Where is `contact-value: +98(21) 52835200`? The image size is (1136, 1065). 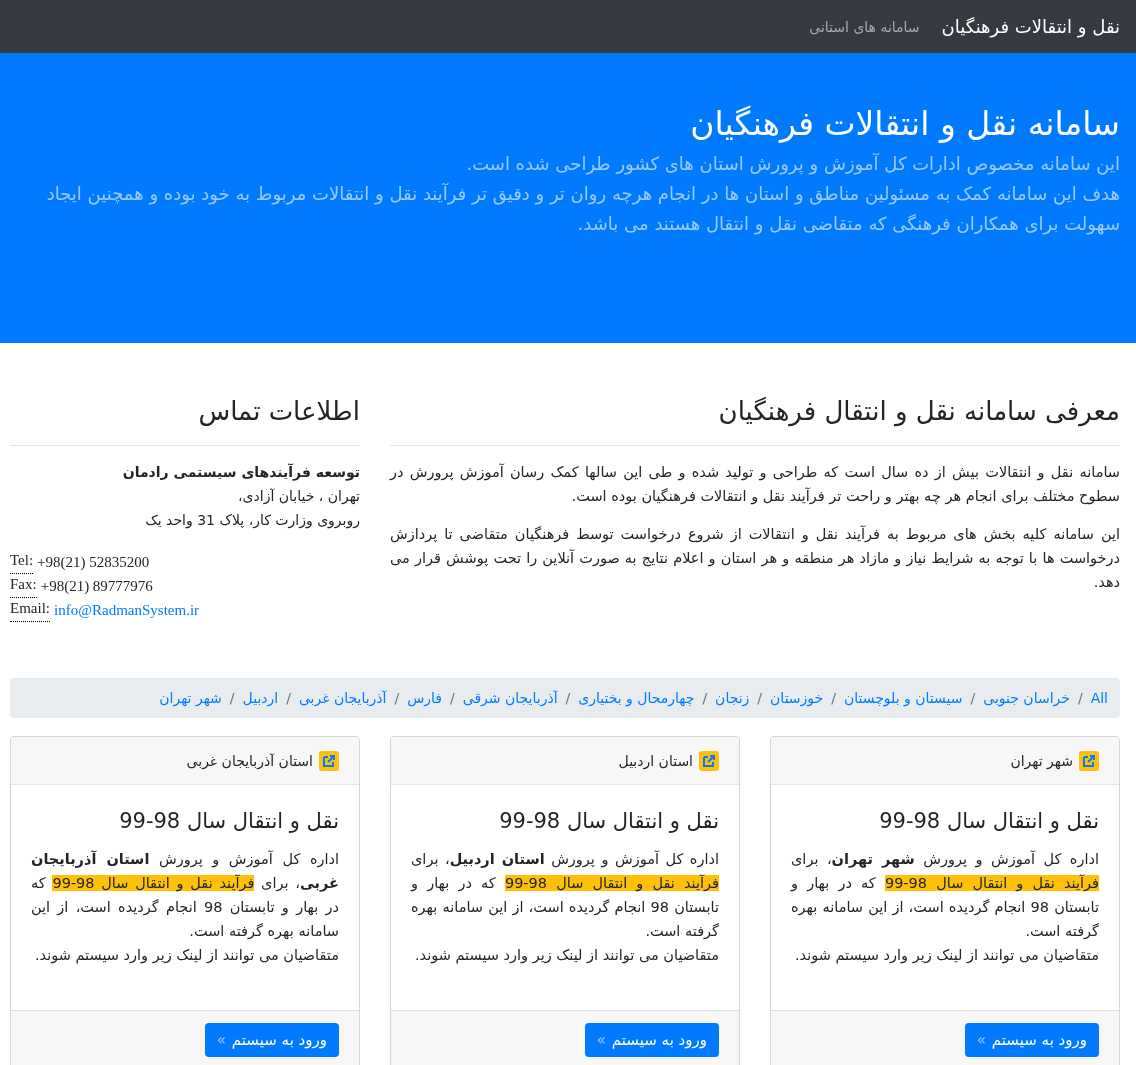
contact-value: +98(21) 52835200 is located at coordinates (93, 562).